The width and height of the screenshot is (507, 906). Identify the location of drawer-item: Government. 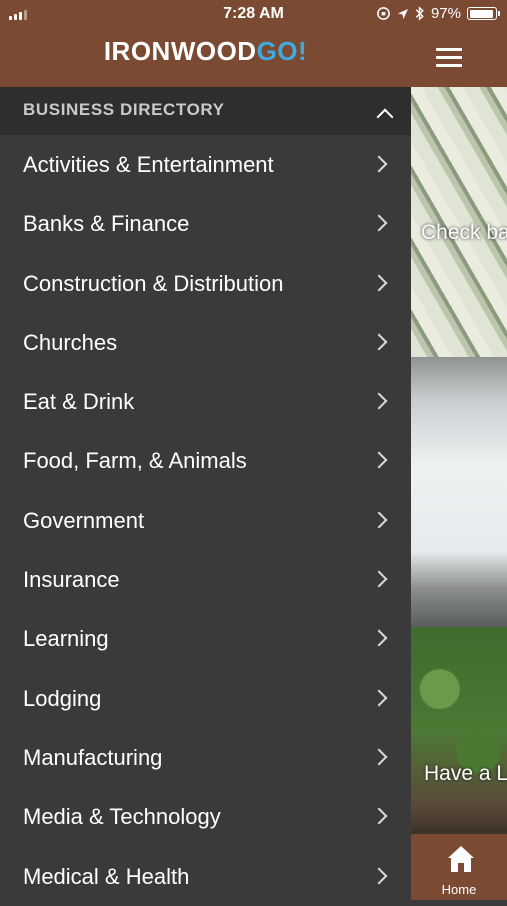
(205, 520).